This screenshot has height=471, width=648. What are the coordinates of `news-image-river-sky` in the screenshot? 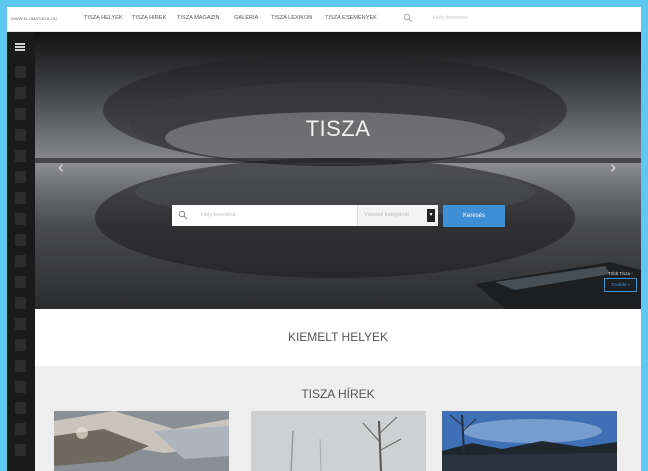 It's located at (529, 441).